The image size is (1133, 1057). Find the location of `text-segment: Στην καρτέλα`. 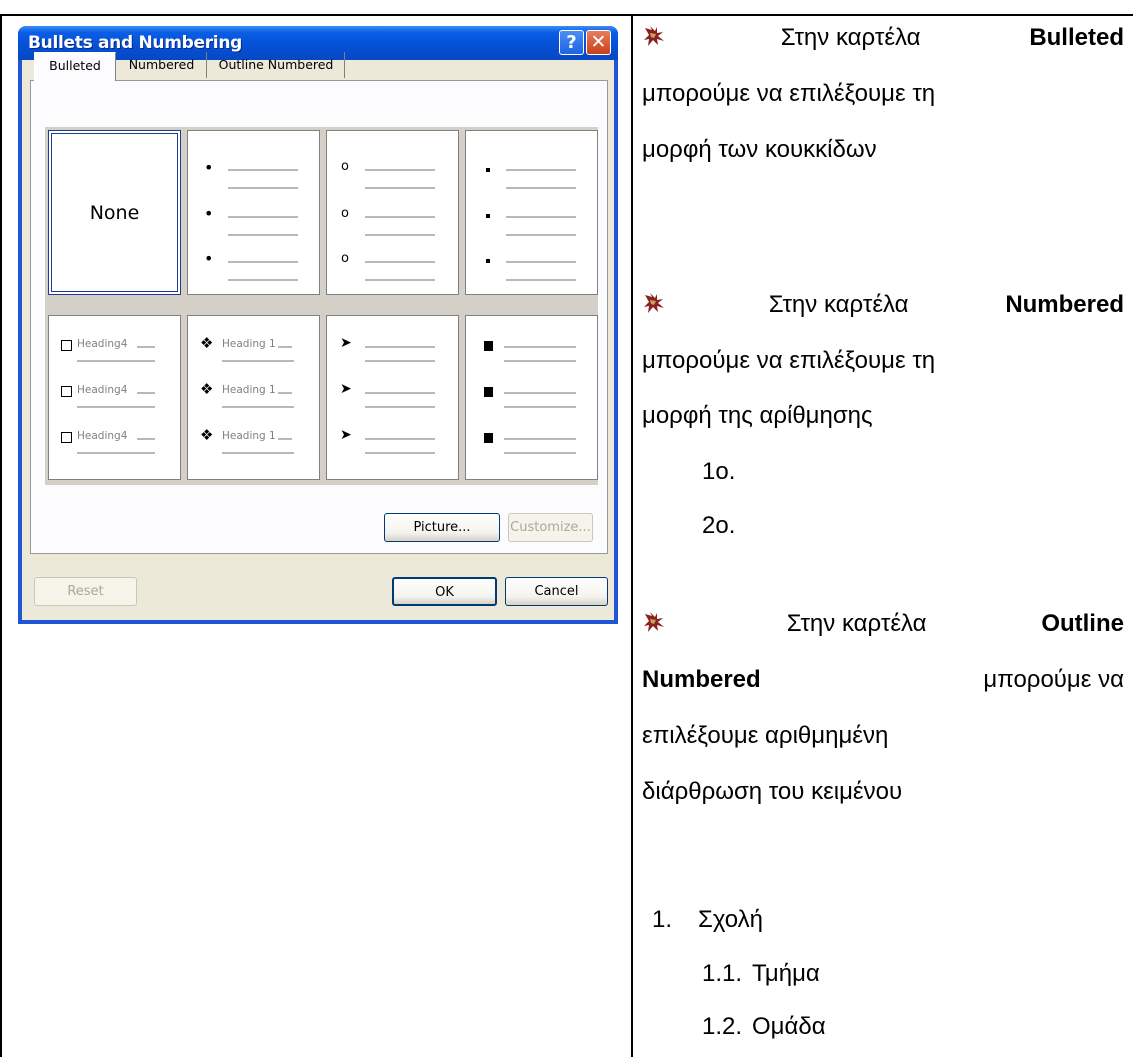

text-segment: Στην καρτέλα is located at coordinates (850, 37).